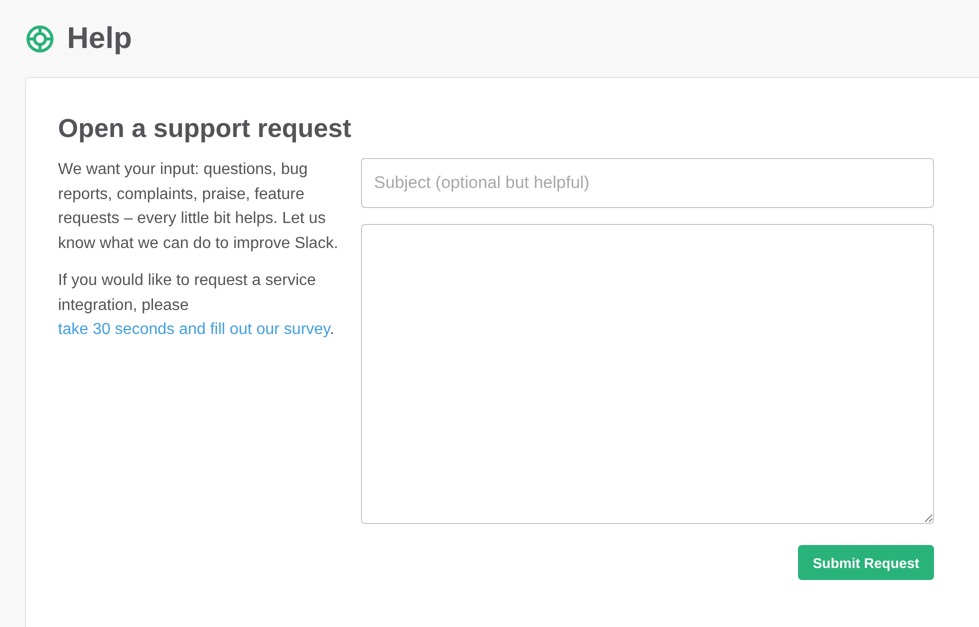 This screenshot has width=979, height=627. Describe the element at coordinates (99, 38) in the screenshot. I see `page-title: Help` at that location.